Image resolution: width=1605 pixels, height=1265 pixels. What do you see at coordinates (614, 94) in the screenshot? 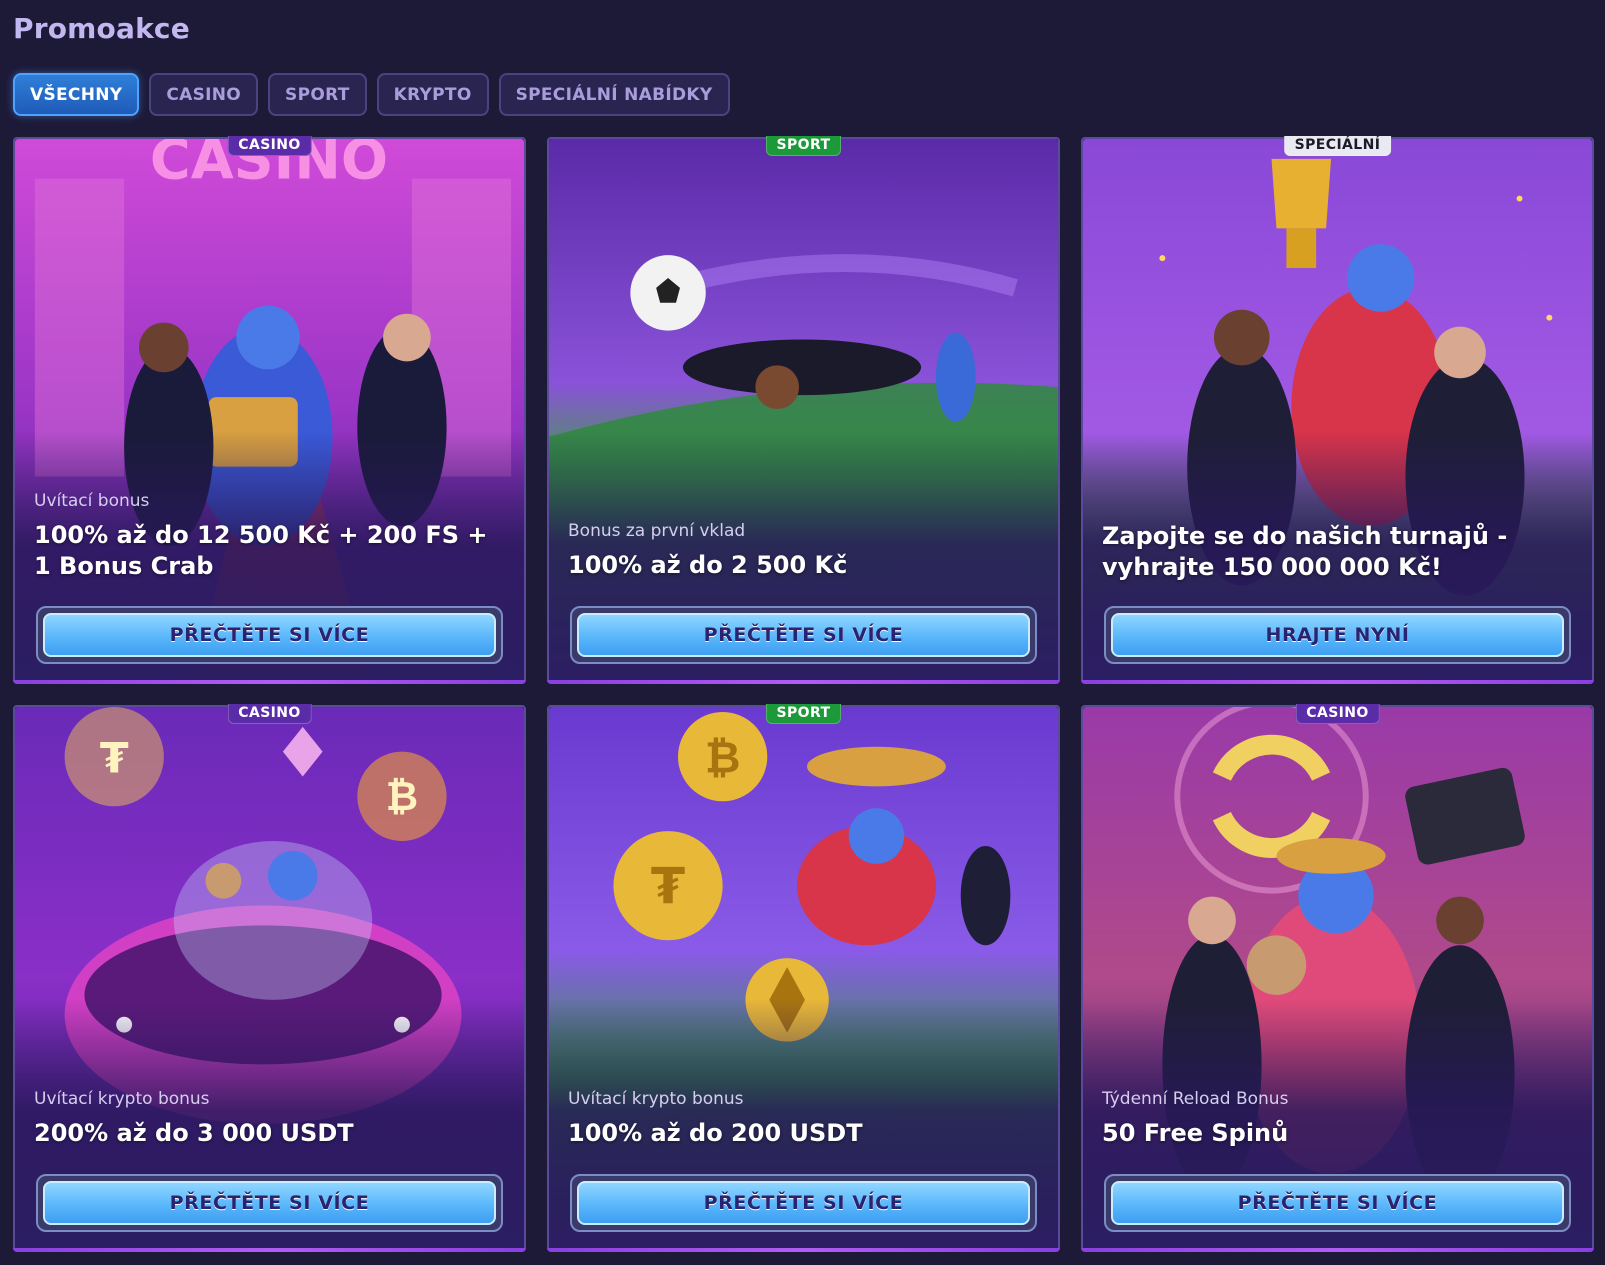
I see `tab-special-offers: SPECIÁLNÍ NABÍDKY` at bounding box center [614, 94].